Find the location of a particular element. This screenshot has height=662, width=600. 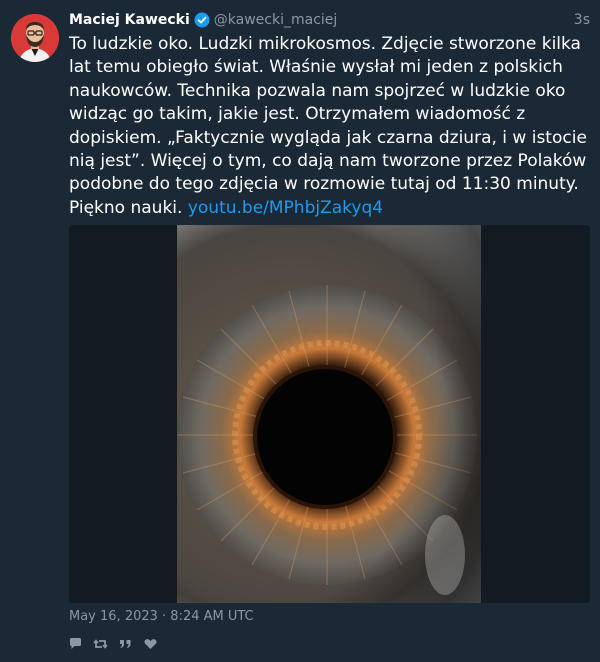

time-ago: 3s is located at coordinates (582, 20).